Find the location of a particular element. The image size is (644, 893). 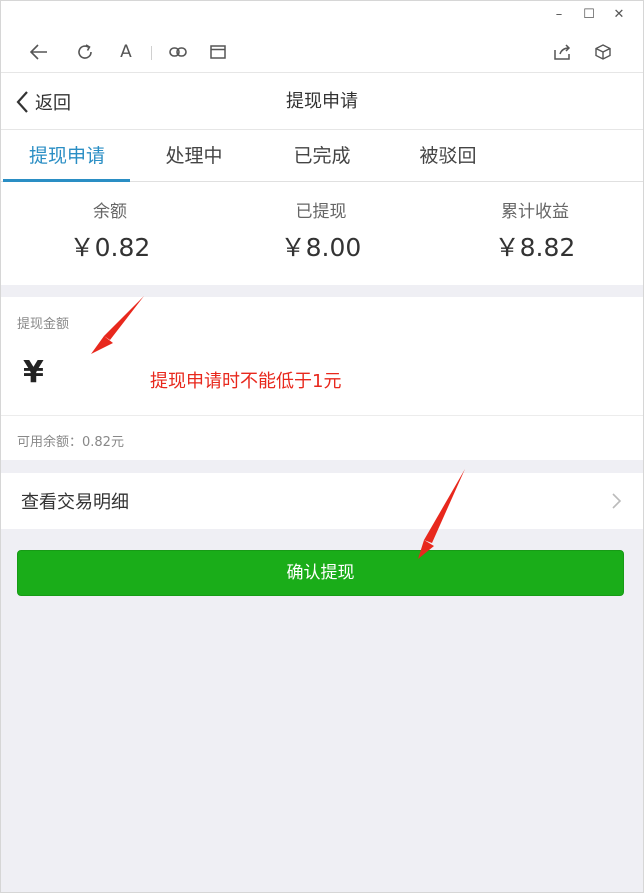

tab-processing: 处理中 is located at coordinates (194, 156).